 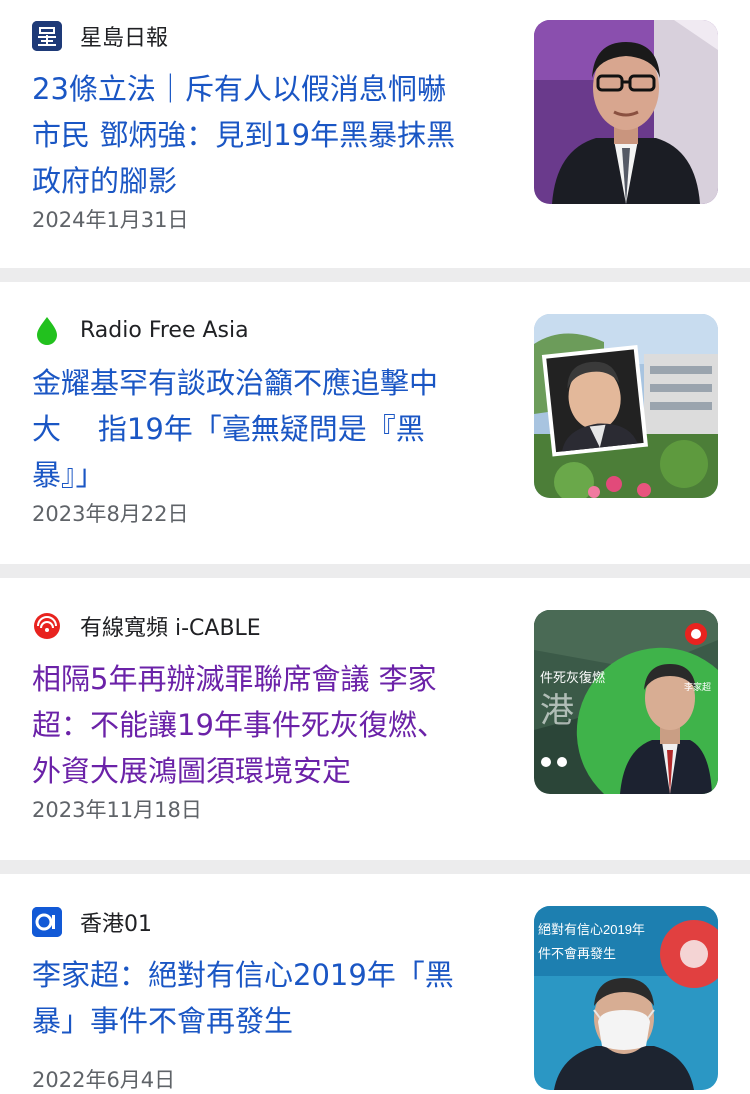 I want to click on article-date: 2023年11月18日, so click(x=117, y=810).